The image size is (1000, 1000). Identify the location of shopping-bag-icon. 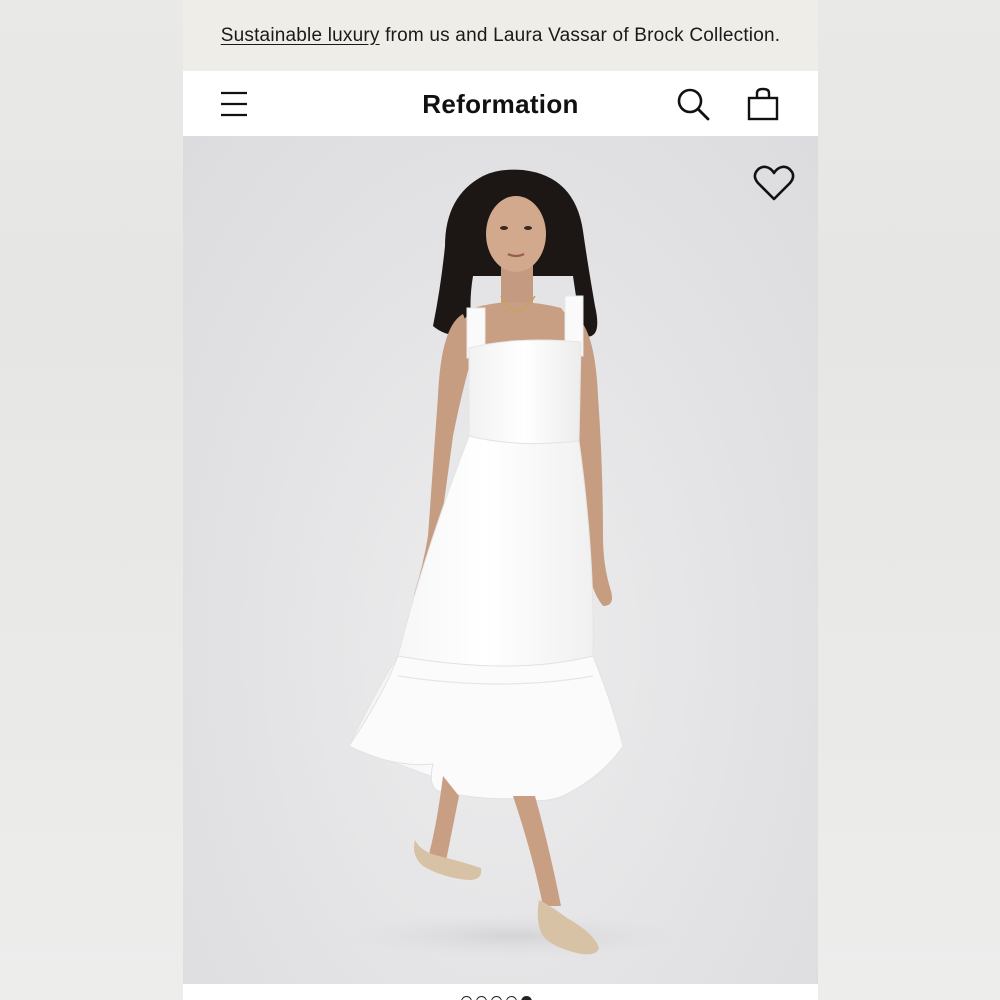
(763, 104).